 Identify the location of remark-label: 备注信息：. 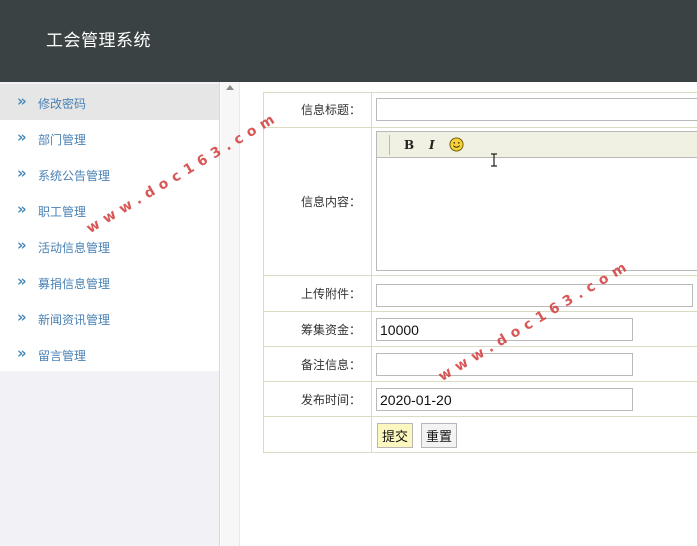
(318, 364).